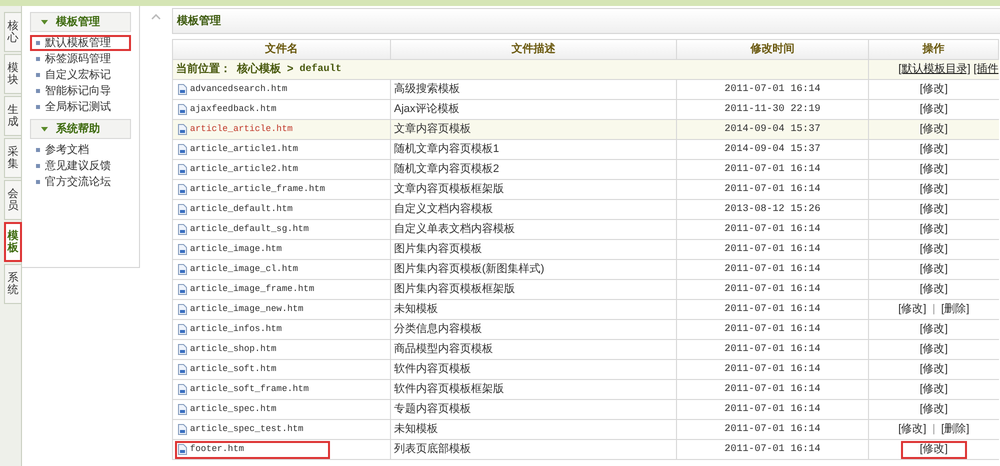 The image size is (1000, 466). Describe the element at coordinates (80, 107) in the screenshot. I see `sidebar-item: 全局标记测试` at that location.